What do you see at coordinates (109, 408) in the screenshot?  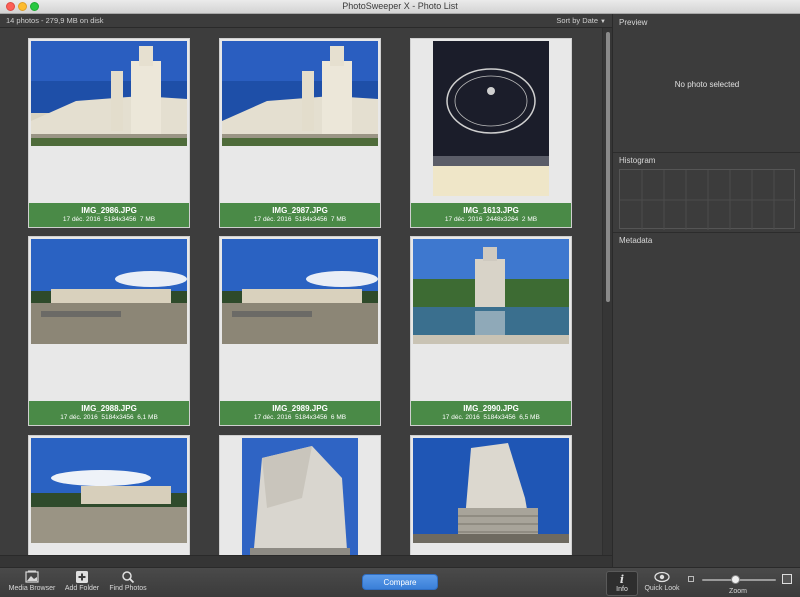 I see `photo-filename: IMG_2988.JPG` at bounding box center [109, 408].